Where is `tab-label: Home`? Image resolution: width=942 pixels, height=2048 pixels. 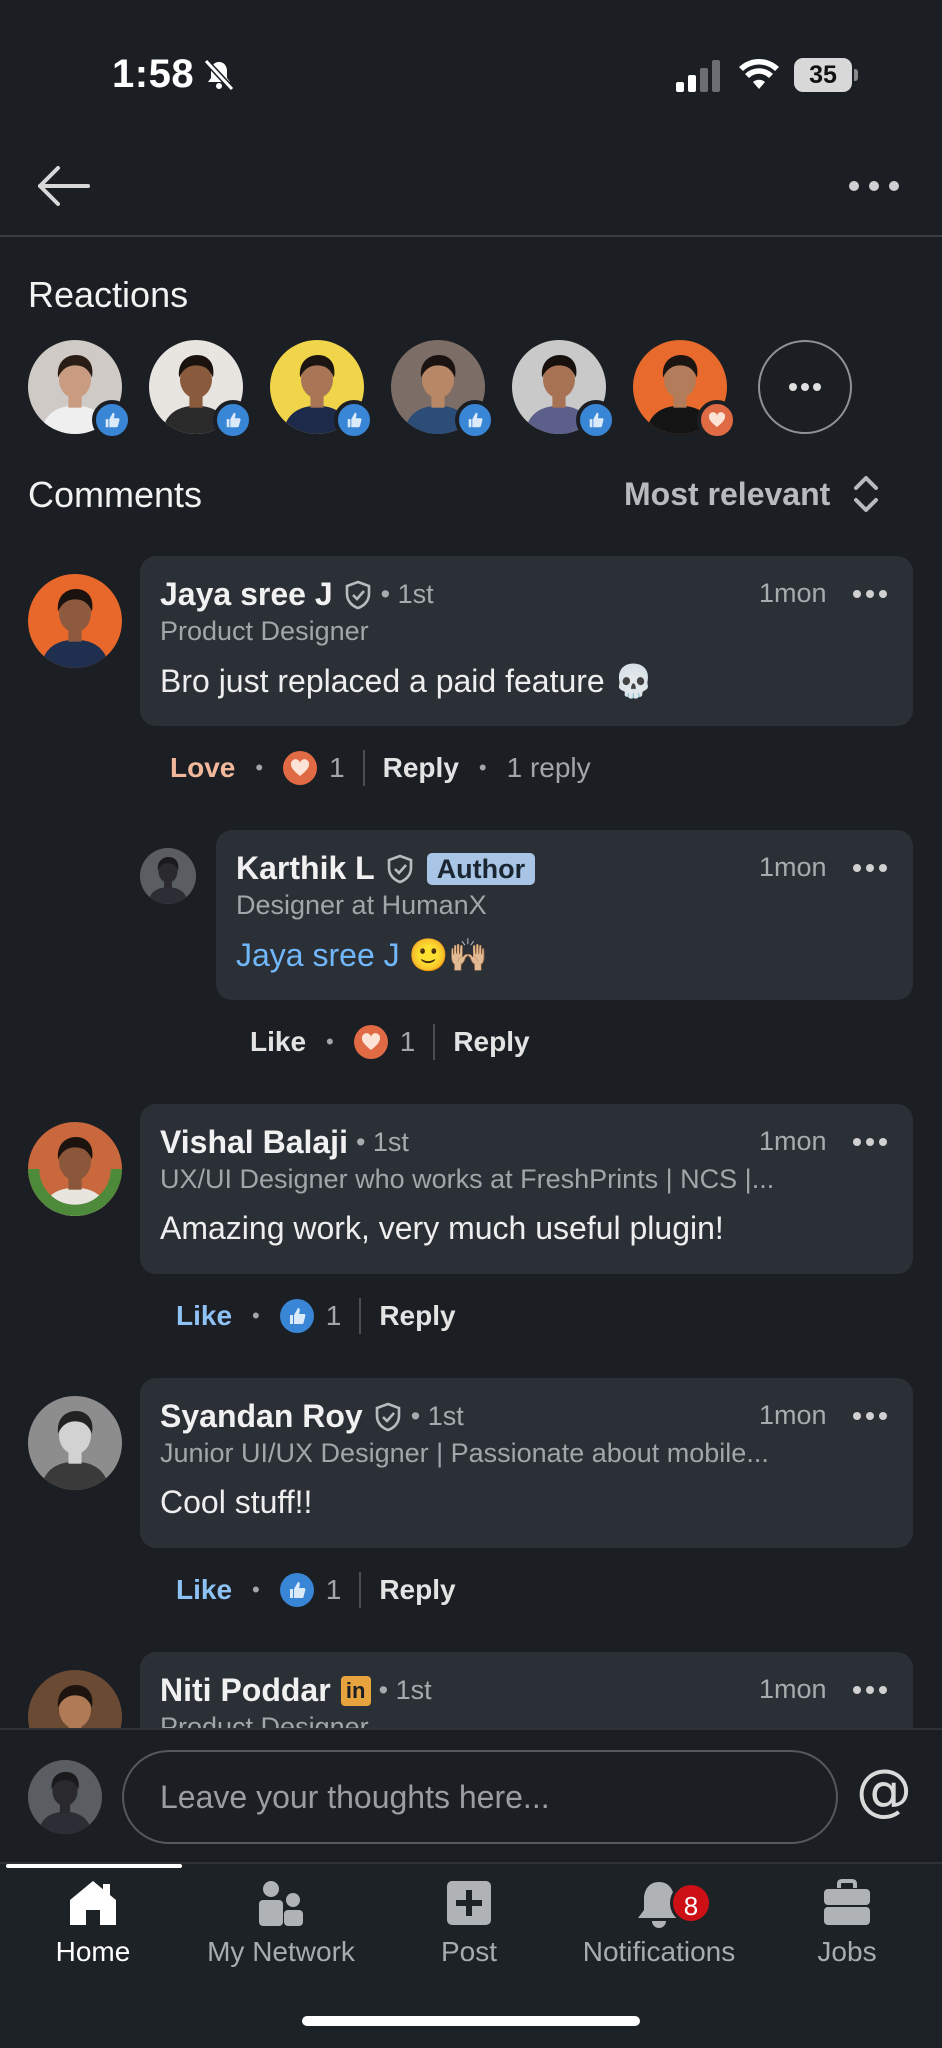 tab-label: Home is located at coordinates (93, 1951).